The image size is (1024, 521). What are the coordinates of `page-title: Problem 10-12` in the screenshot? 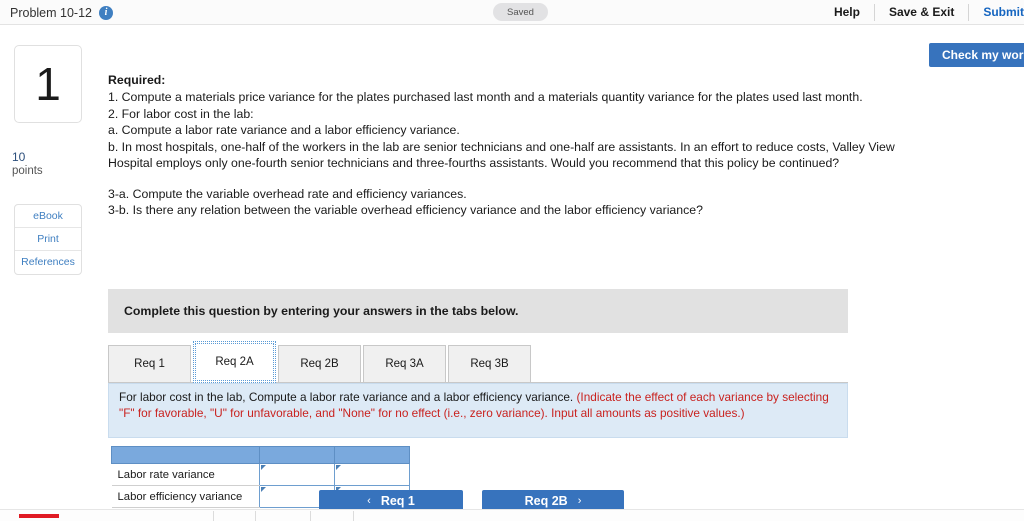 It's located at (51, 12).